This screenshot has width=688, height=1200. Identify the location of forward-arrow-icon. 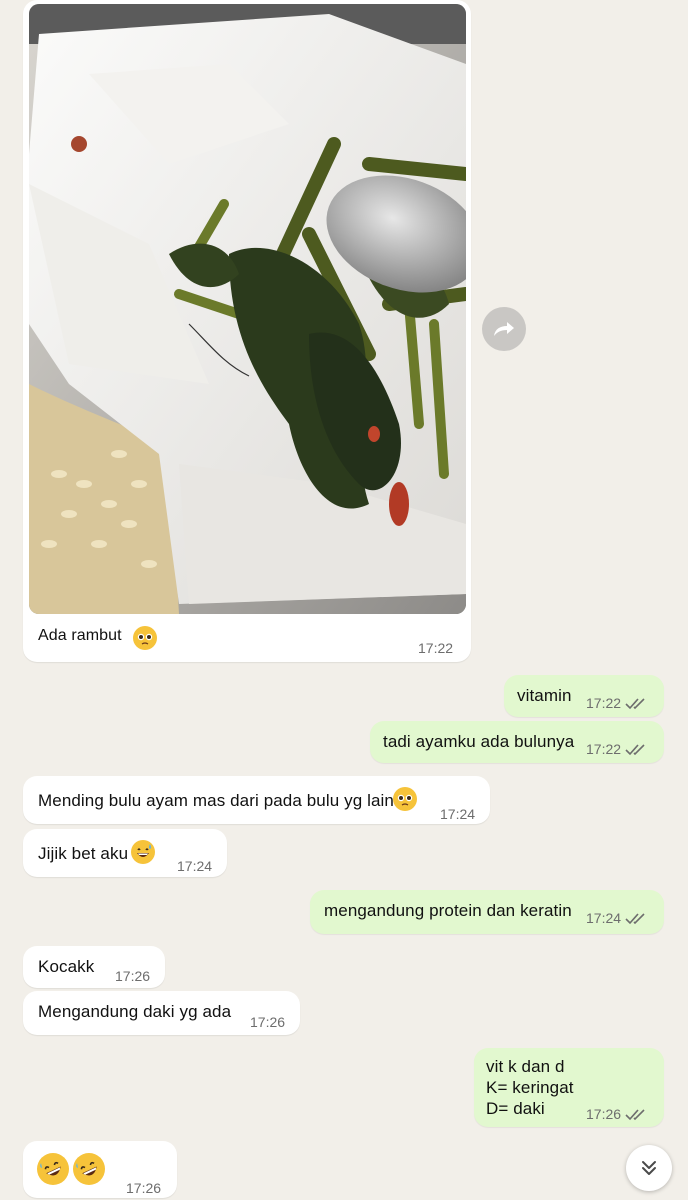
(504, 329).